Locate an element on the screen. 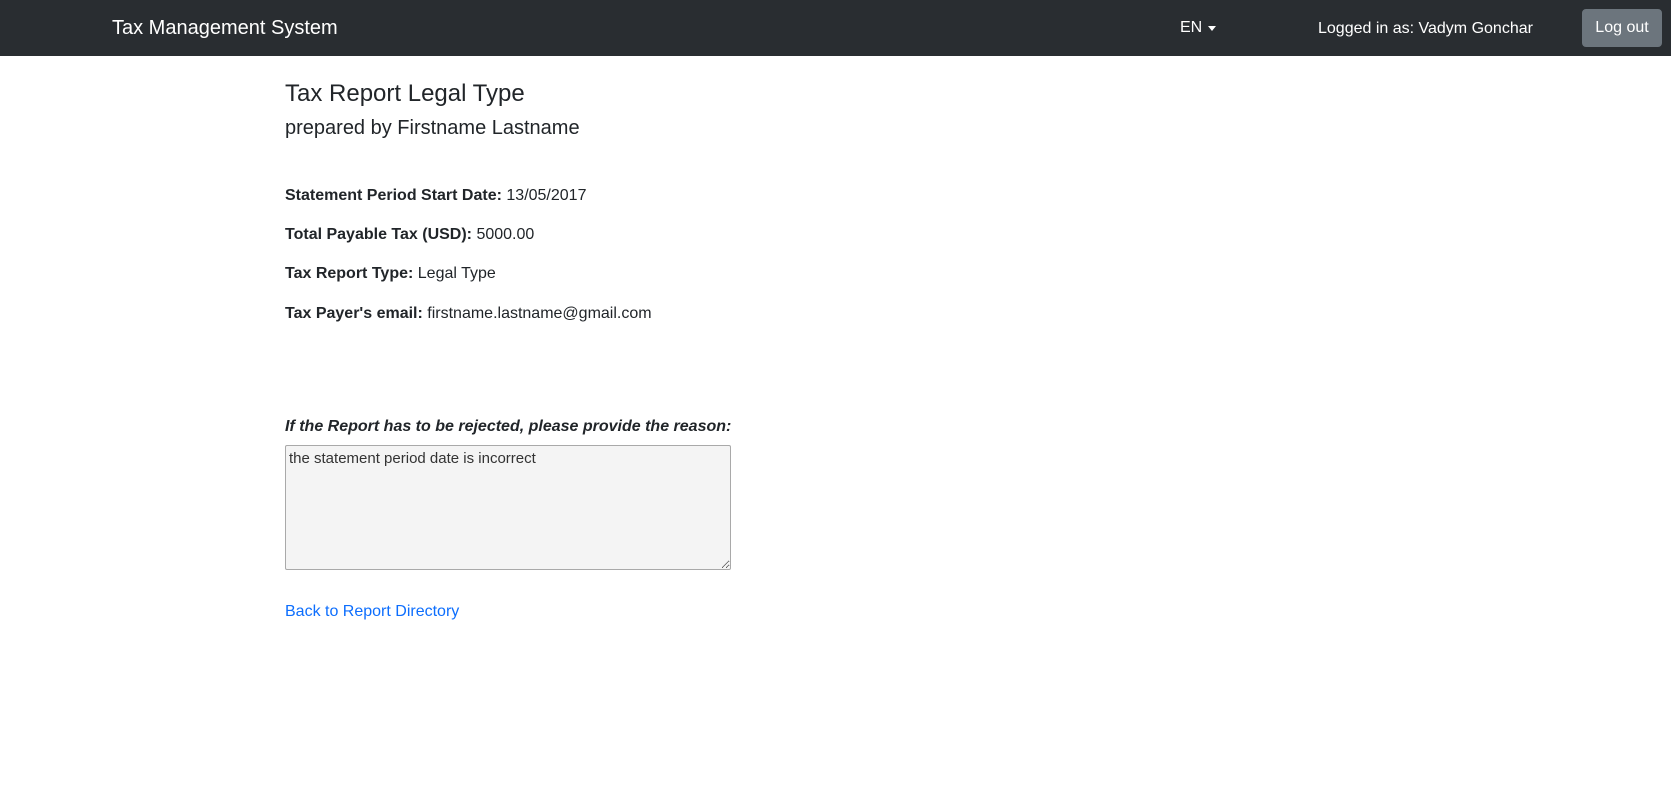  field-label: Total Payable Tax (USD): is located at coordinates (378, 234).